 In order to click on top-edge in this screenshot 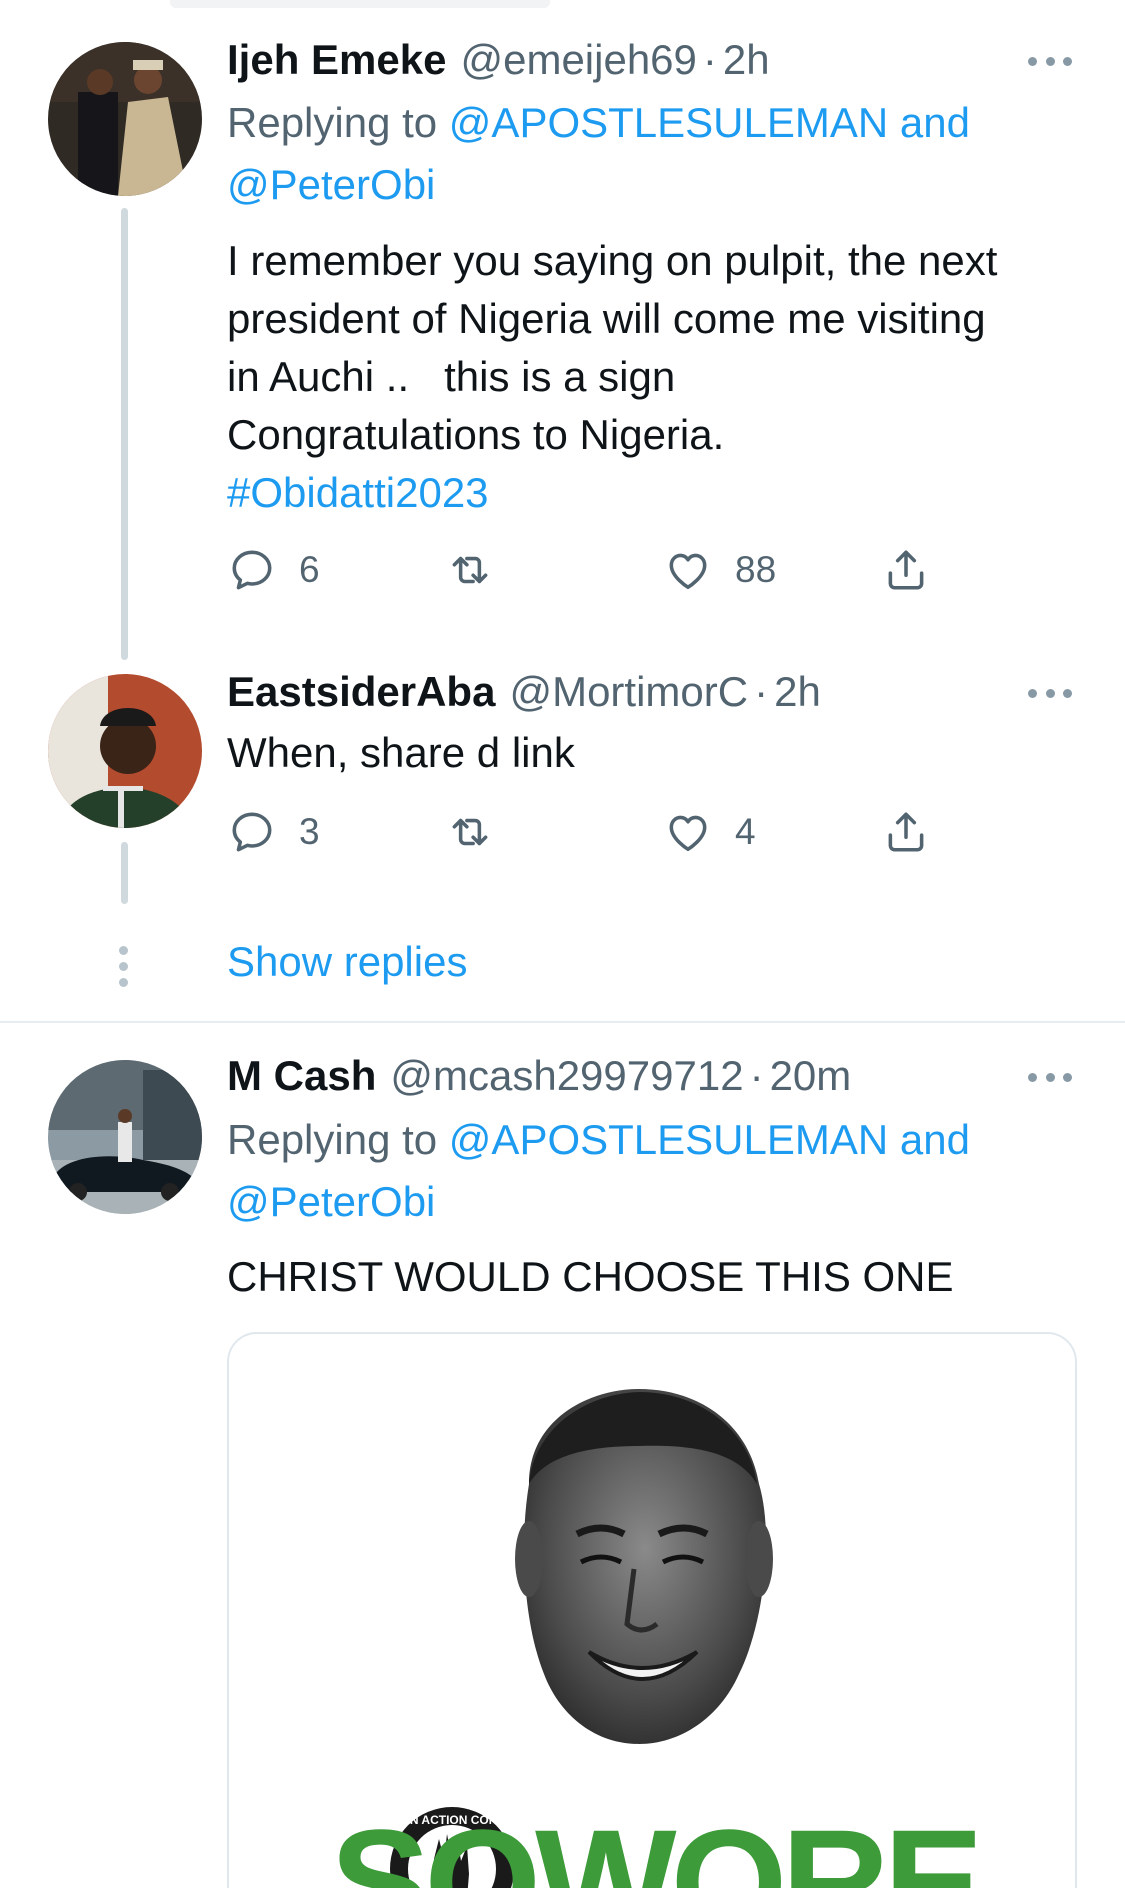, I will do `click(360, 4)`.